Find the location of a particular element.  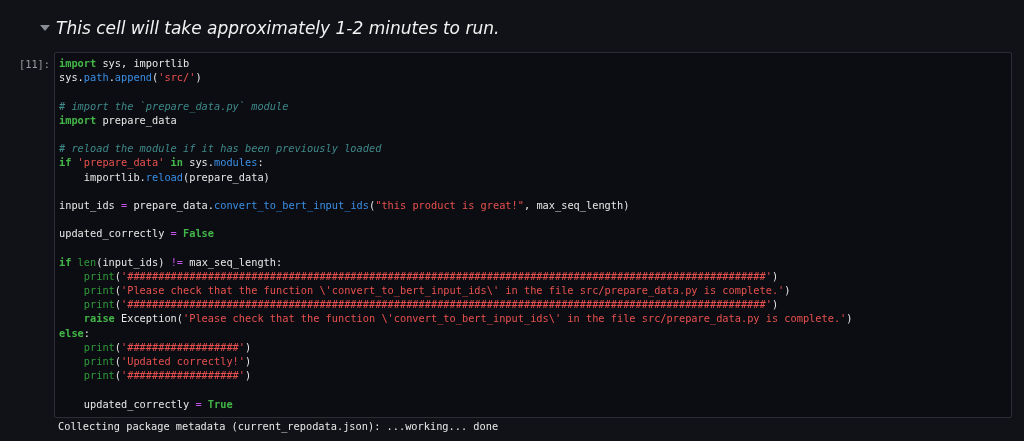

code-line: print('Please check that the function \'convert_to_bert_input_ids\' in the file src/prepare_data.py is complete.') is located at coordinates (437, 290).